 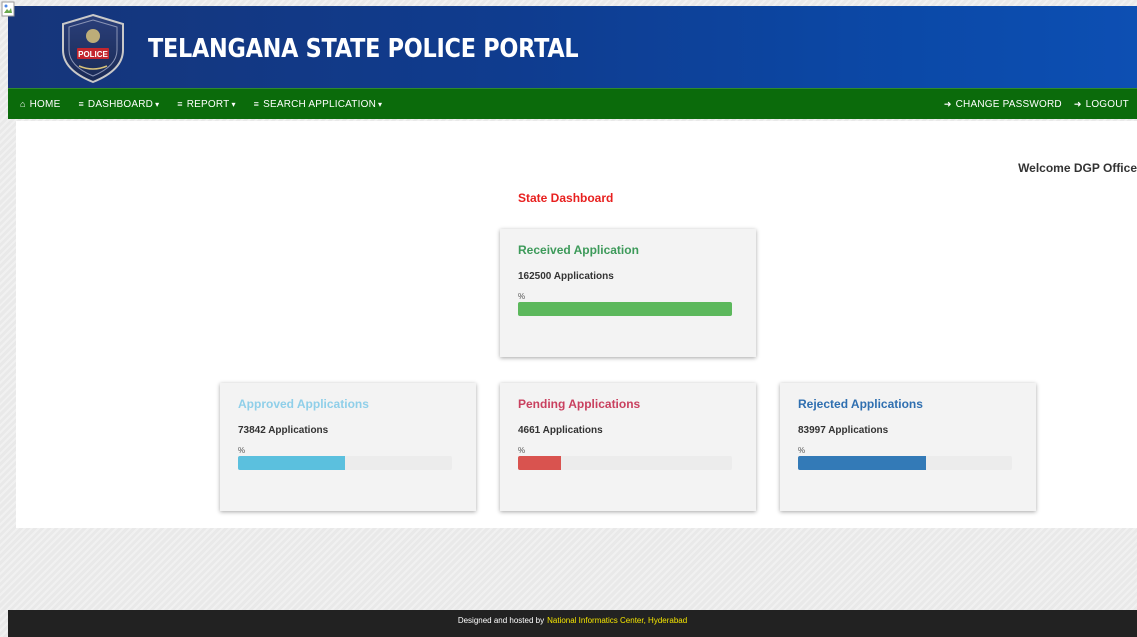 I want to click on police-badge-icon: POLICE, so click(x=93, y=48).